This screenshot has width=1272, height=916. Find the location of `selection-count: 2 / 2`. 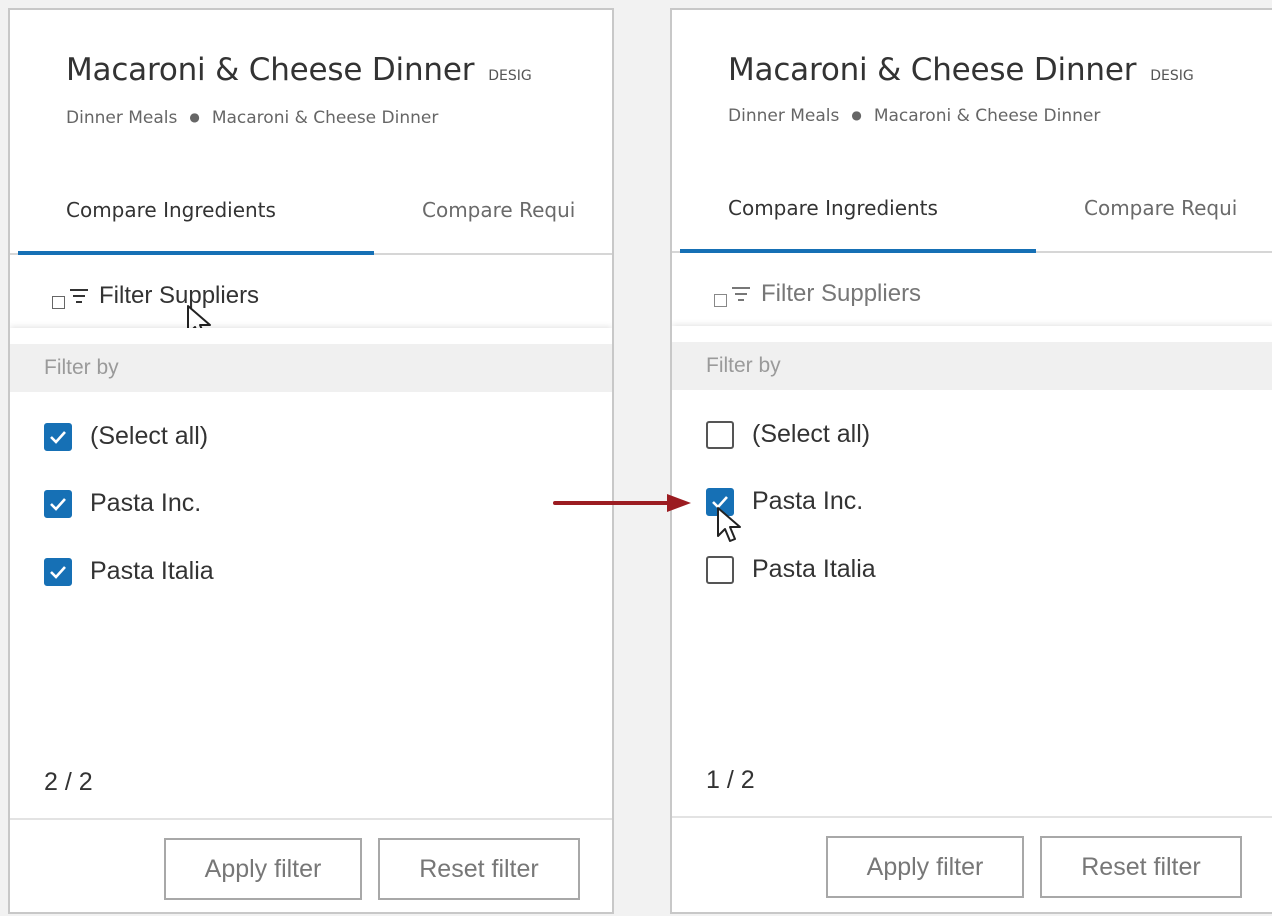

selection-count: 2 / 2 is located at coordinates (68, 782).